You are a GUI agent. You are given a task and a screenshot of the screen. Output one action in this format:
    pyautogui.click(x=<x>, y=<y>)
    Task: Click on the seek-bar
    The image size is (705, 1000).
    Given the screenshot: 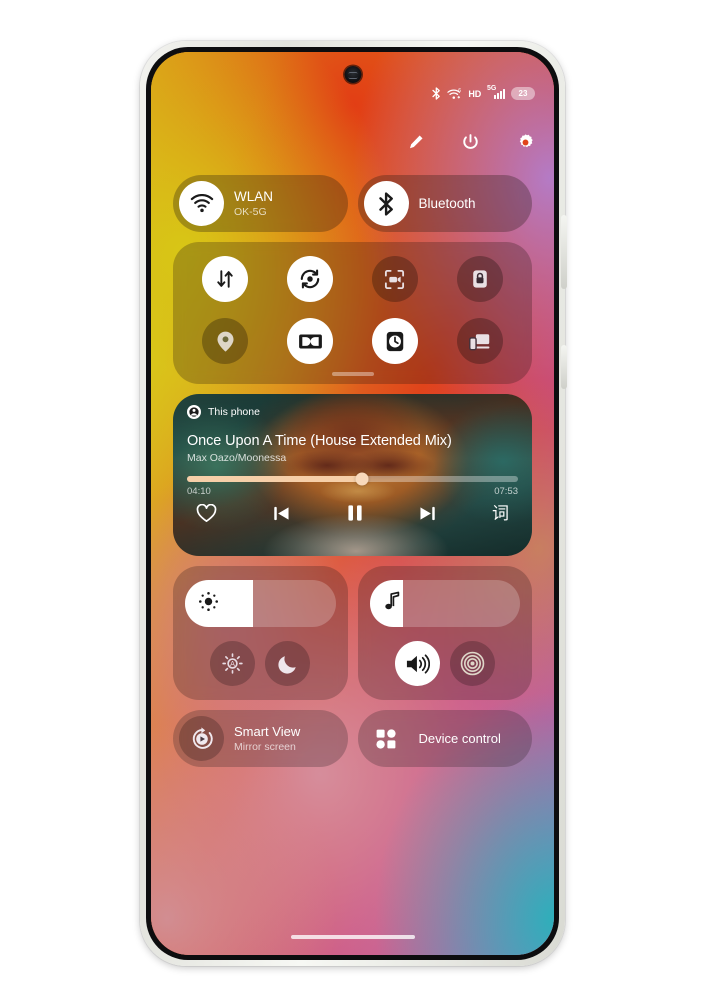 What is the action you would take?
    pyautogui.click(x=352, y=479)
    